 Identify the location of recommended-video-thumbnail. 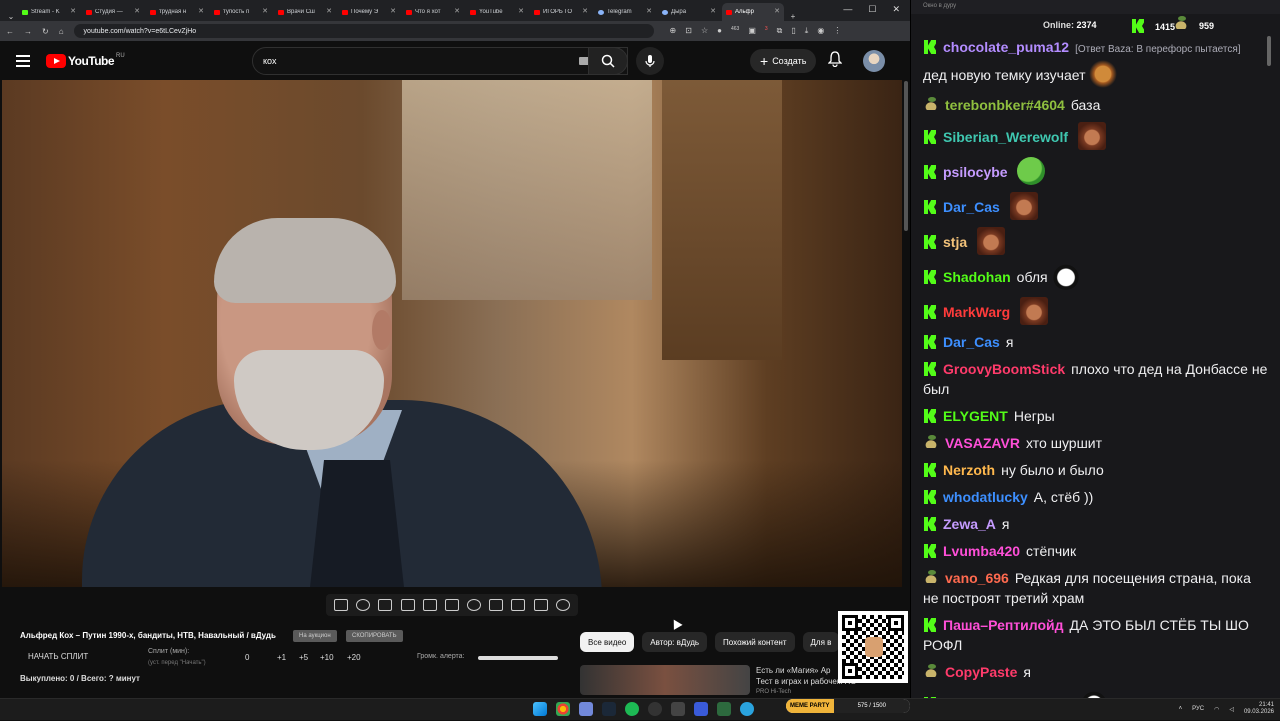
(665, 680).